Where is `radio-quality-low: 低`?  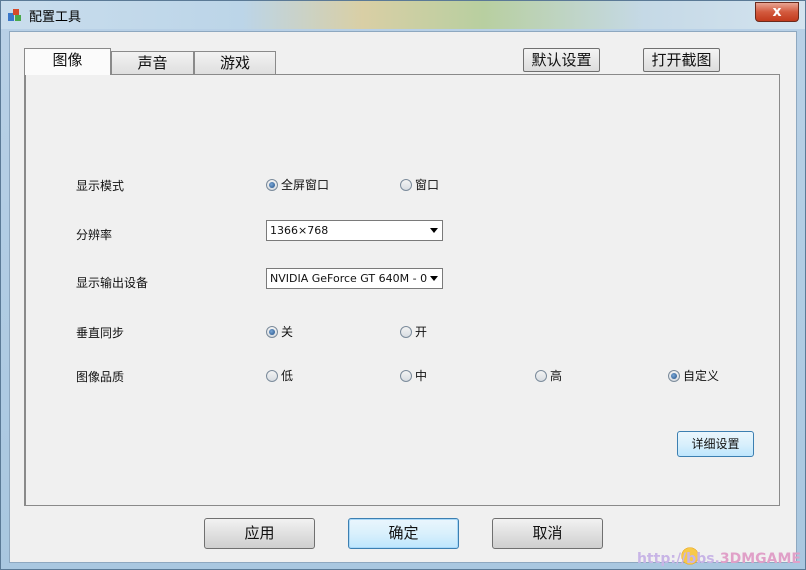
radio-quality-low: 低 is located at coordinates (279, 375).